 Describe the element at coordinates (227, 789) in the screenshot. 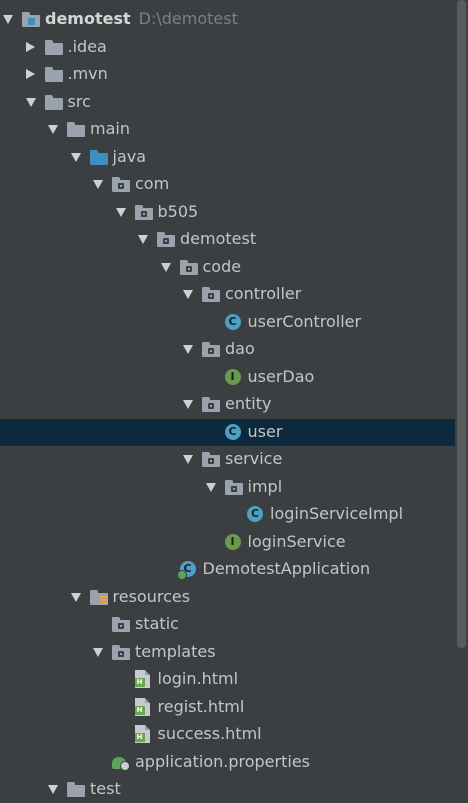

I see `tree-node-test: test` at that location.